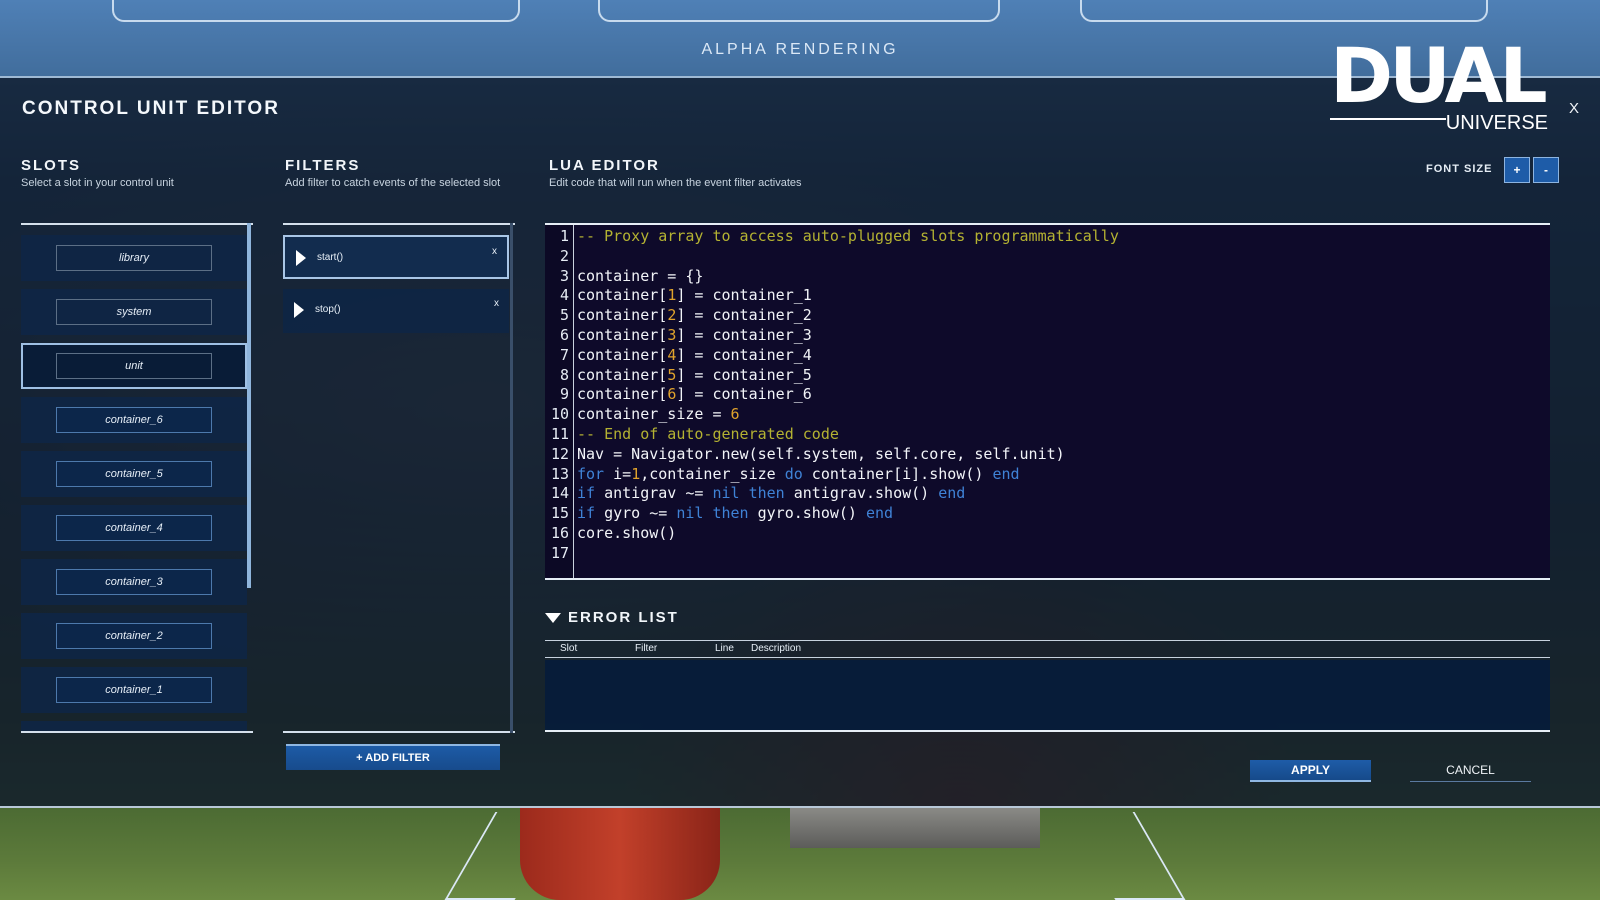  I want to click on filter-label: stop(), so click(328, 309).